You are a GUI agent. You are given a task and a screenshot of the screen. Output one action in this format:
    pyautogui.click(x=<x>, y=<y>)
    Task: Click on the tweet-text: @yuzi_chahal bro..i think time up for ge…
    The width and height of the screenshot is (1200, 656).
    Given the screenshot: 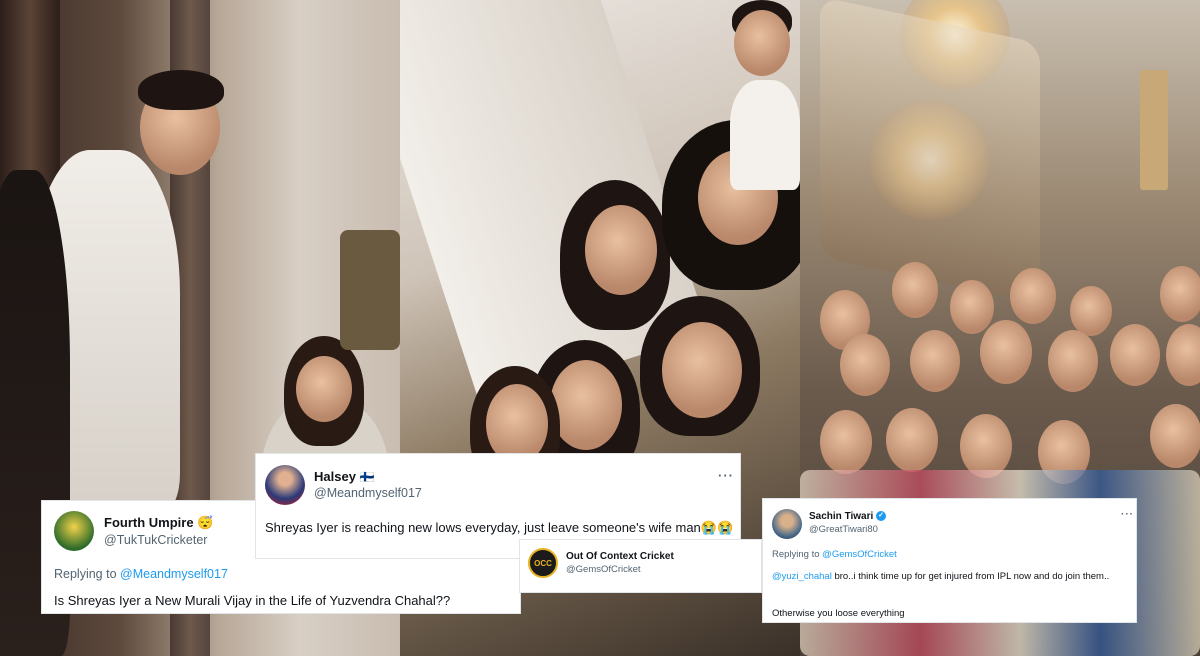 What is the action you would take?
    pyautogui.click(x=947, y=577)
    